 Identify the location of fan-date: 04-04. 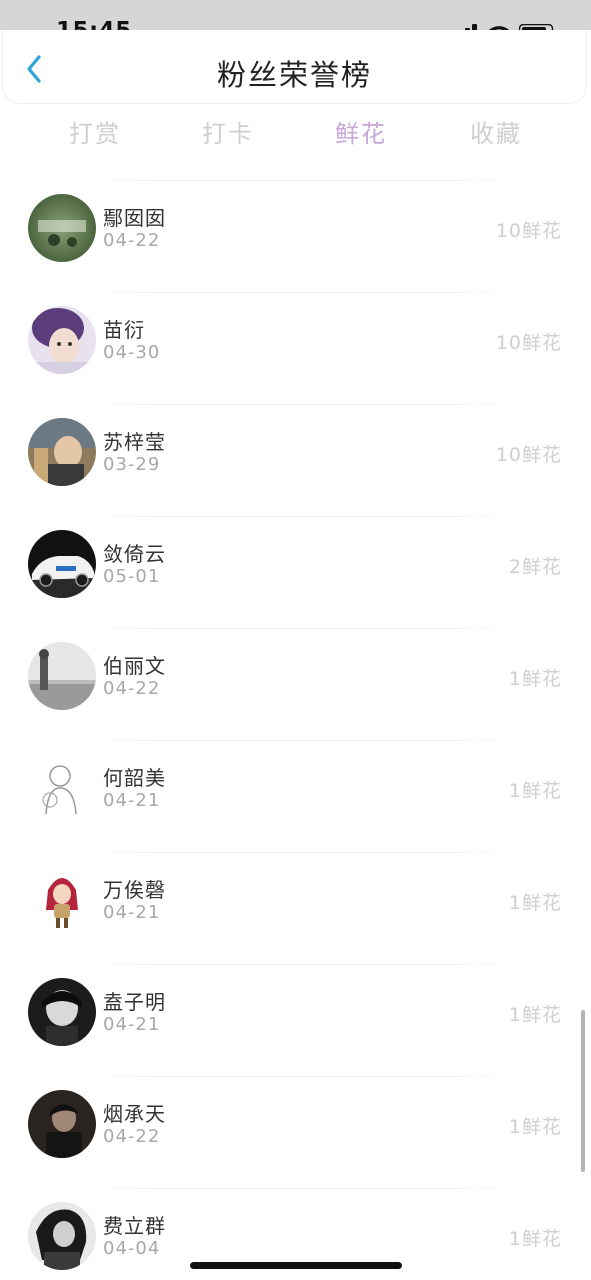
(132, 1248).